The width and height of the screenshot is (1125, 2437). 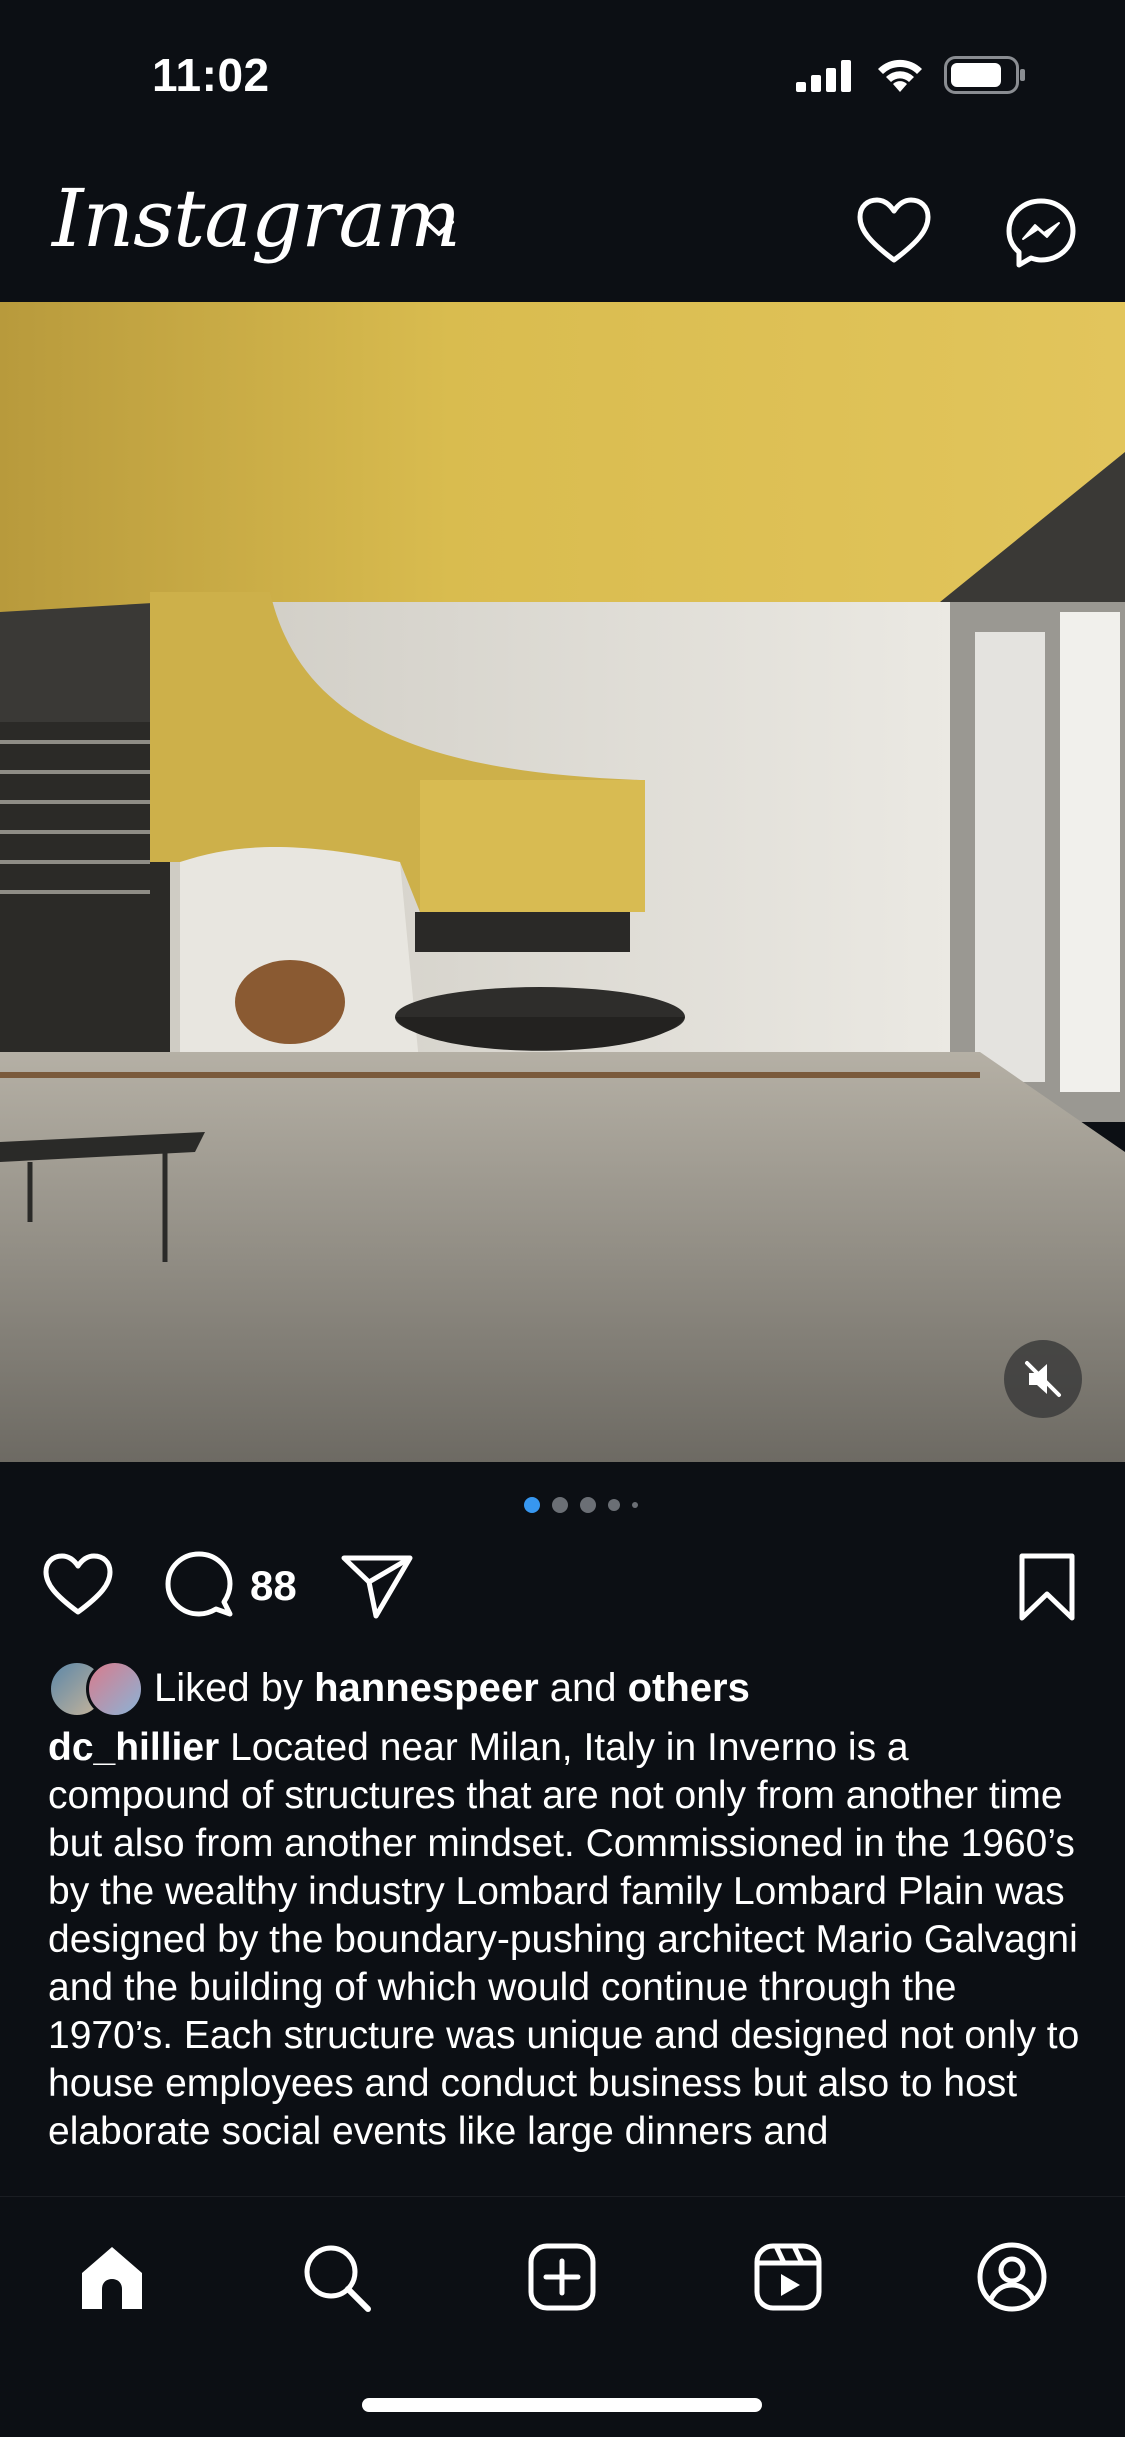 I want to click on liked-by-avatars, so click(x=96, y=1689).